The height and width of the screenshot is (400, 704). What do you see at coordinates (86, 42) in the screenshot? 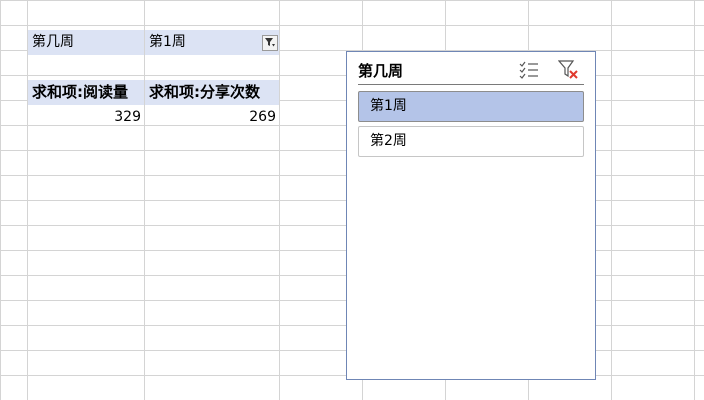
I see `pivot-filter-label: 第几周` at bounding box center [86, 42].